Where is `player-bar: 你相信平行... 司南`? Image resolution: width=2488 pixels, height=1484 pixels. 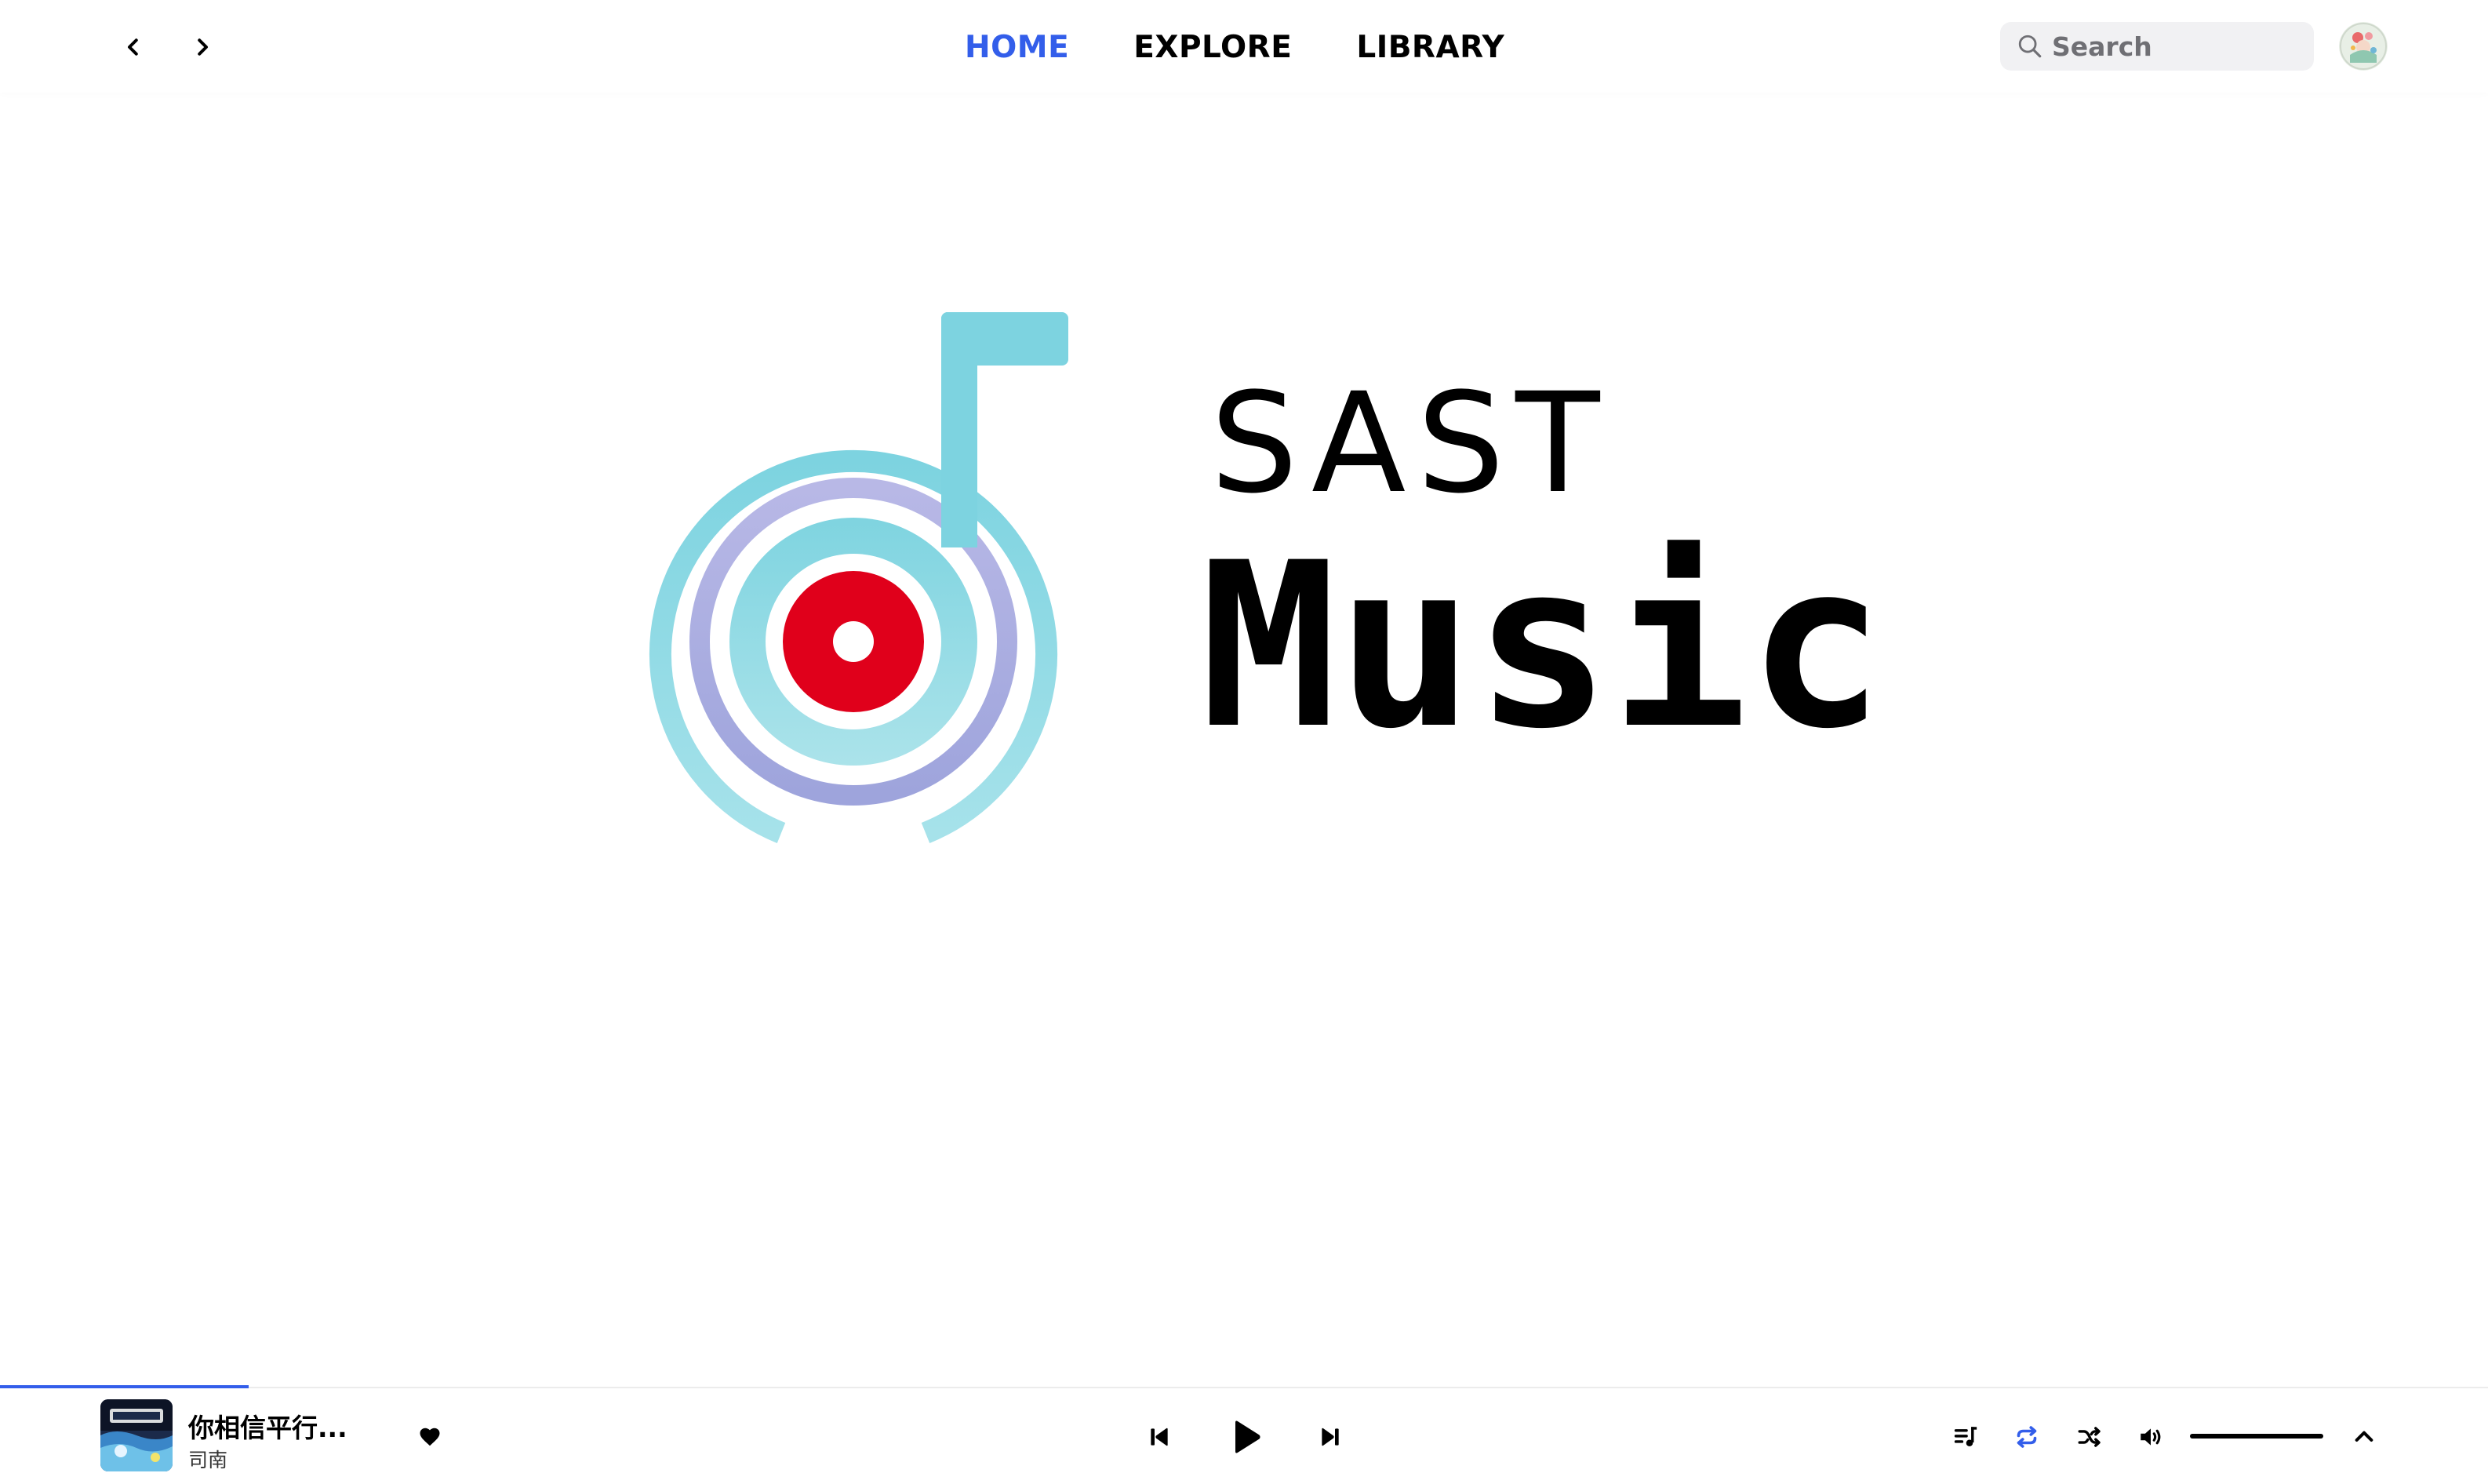
player-bar: 你相信平行... 司南 is located at coordinates (1244, 1434).